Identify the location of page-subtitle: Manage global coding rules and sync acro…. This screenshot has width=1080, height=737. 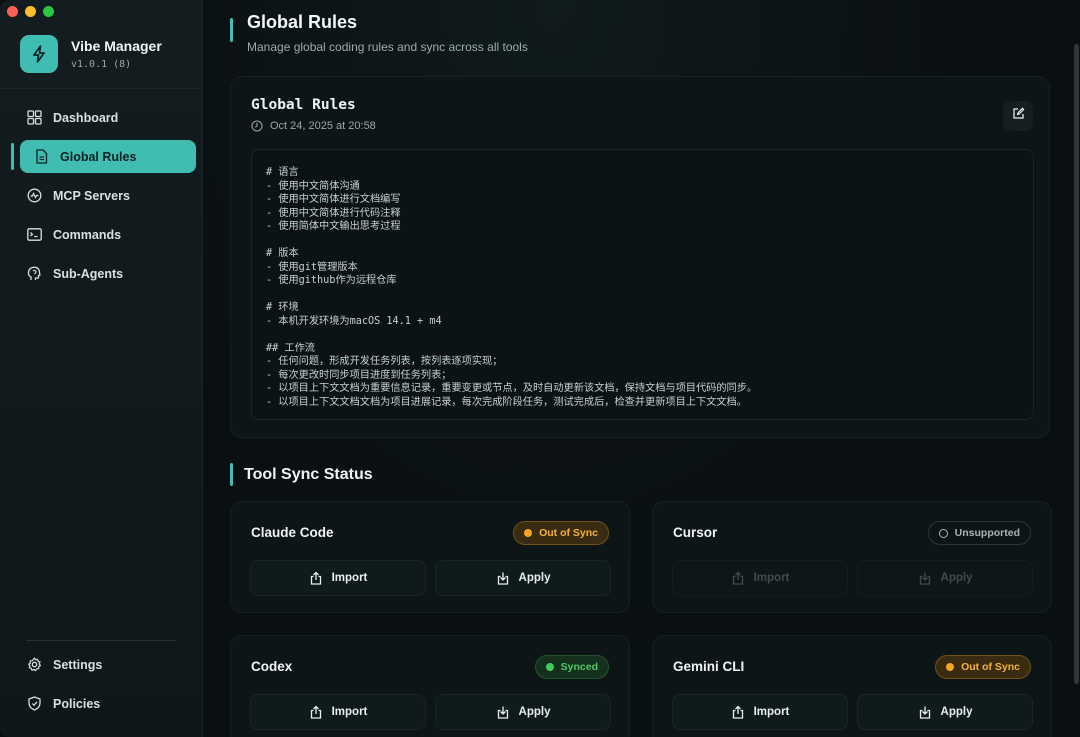
(387, 47).